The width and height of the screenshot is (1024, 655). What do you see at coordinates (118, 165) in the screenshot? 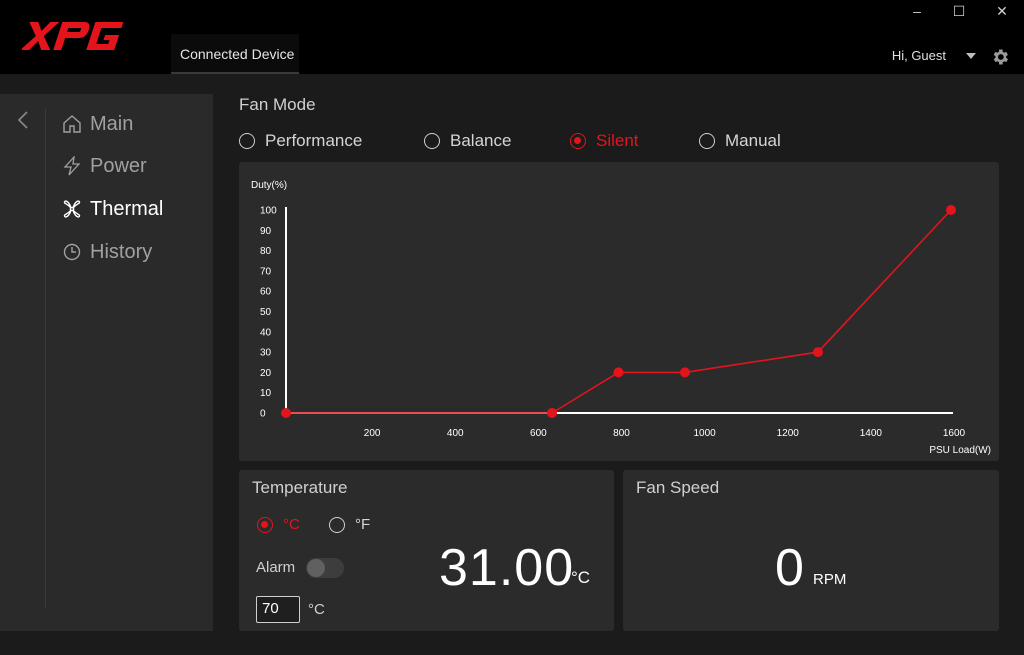
I see `sidebar-item-label: Power` at bounding box center [118, 165].